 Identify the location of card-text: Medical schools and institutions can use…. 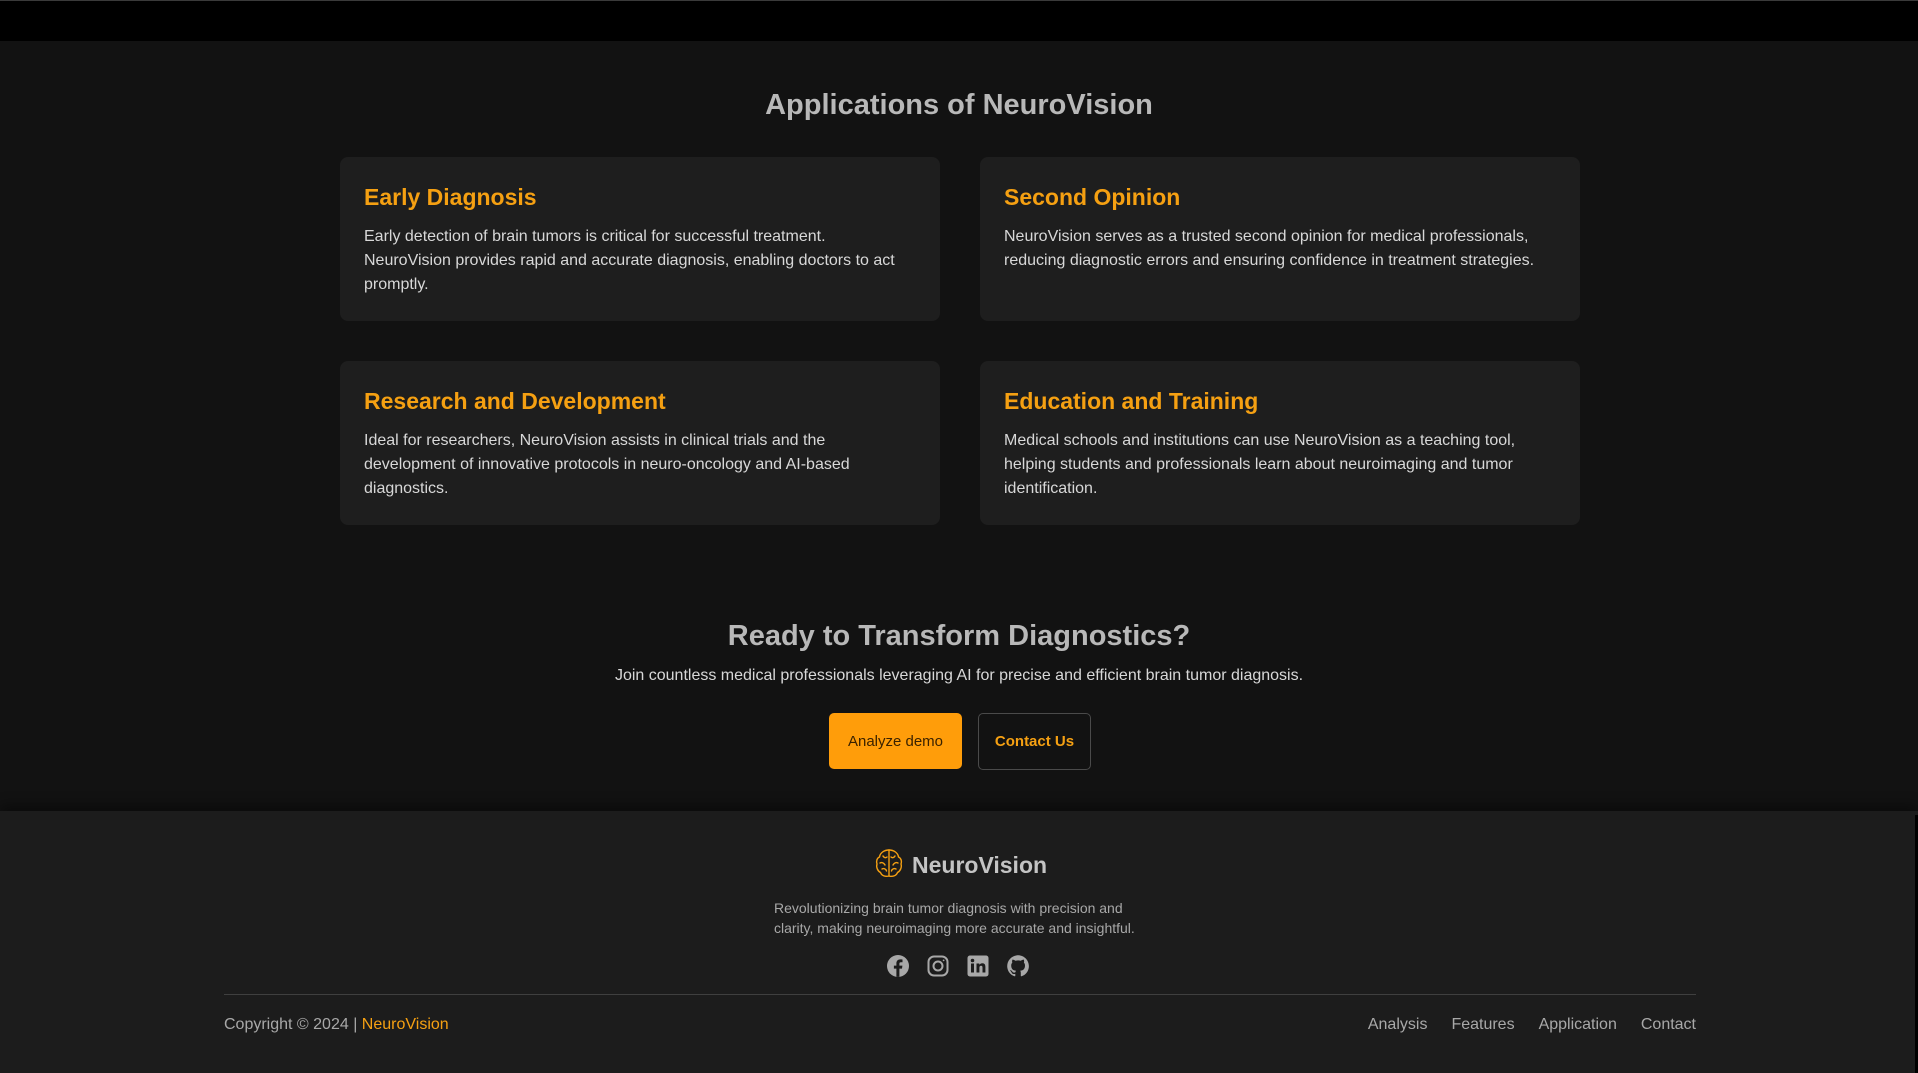
(1260, 464).